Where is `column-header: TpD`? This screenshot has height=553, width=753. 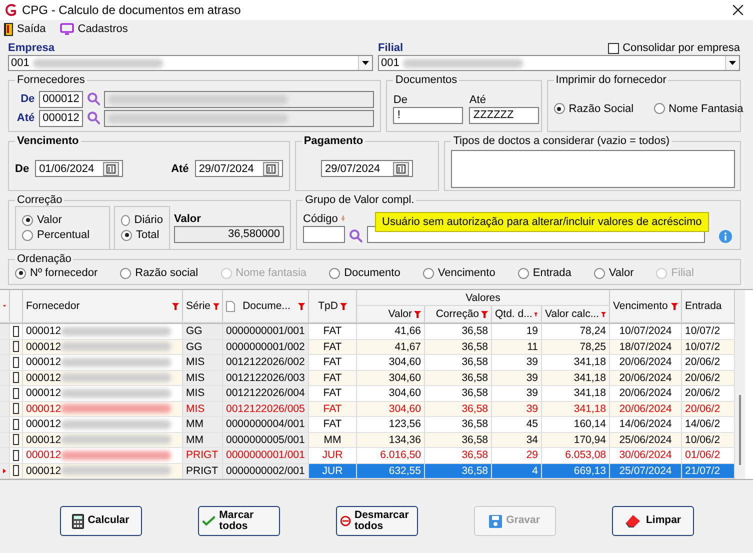 column-header: TpD is located at coordinates (333, 306).